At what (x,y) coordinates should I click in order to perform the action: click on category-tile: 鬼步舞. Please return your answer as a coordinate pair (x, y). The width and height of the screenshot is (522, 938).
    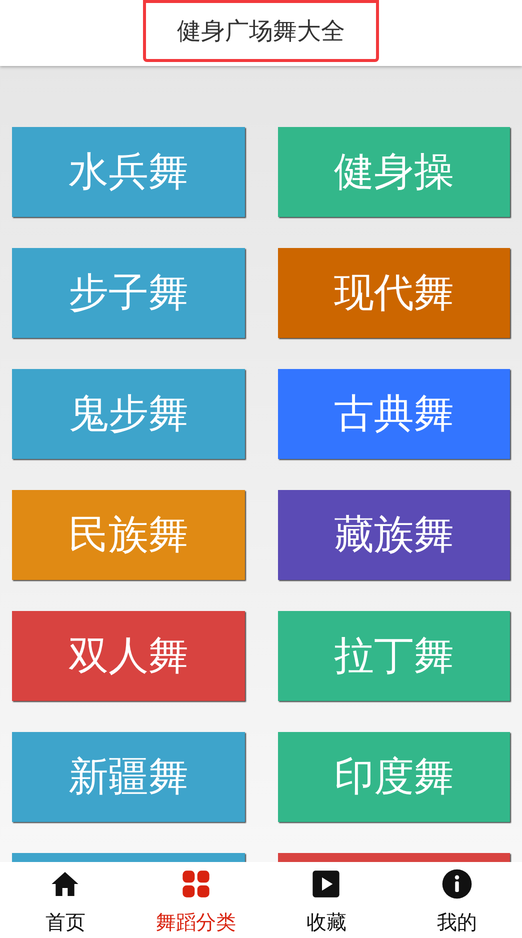
    Looking at the image, I should click on (128, 414).